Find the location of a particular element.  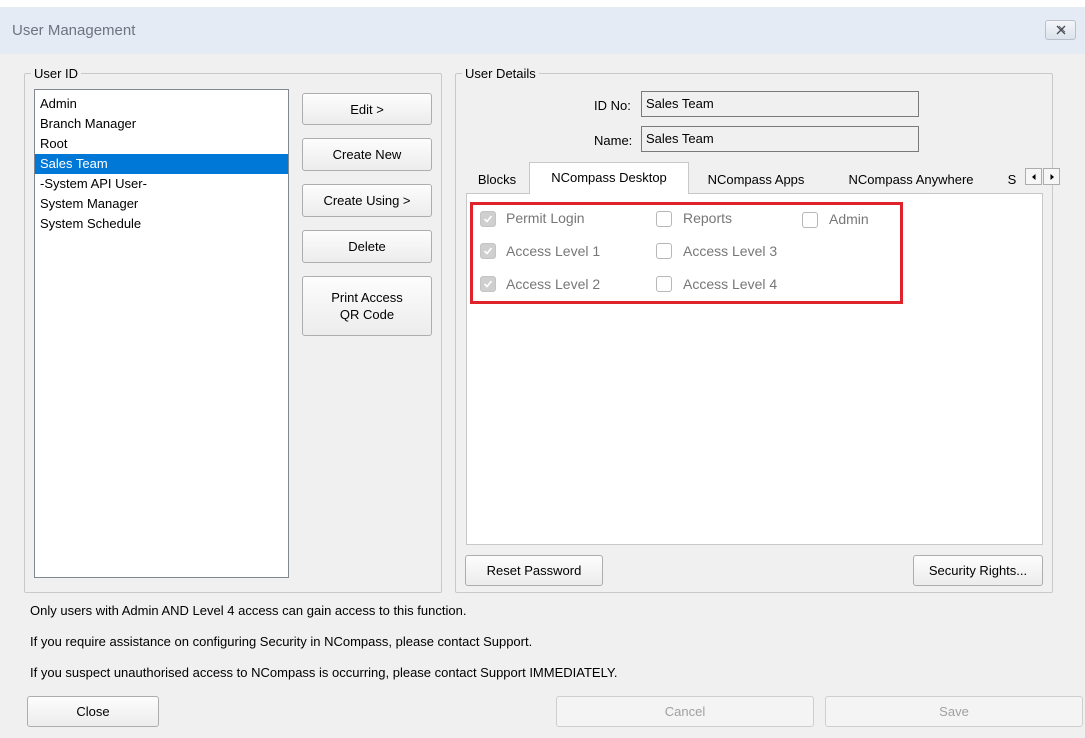

tab-scroll-right-button is located at coordinates (1051, 176).